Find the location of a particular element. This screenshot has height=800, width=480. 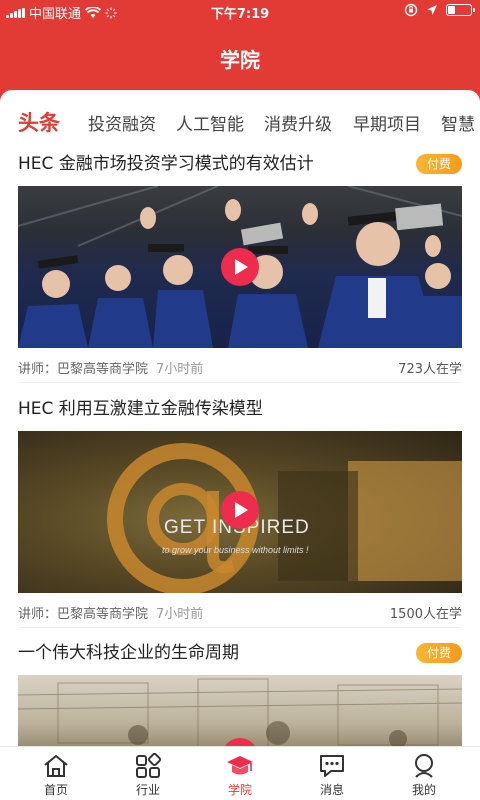

battery-icon is located at coordinates (460, 10).